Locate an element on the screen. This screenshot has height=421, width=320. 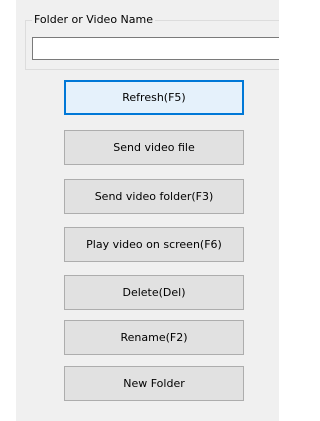
send-video-folder-button: Send video folder(F3) is located at coordinates (154, 196).